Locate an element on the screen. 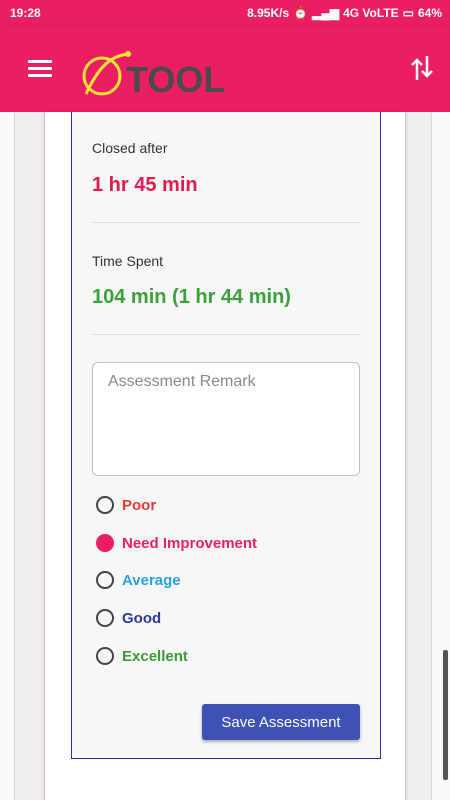  radio-average: Average is located at coordinates (138, 580).